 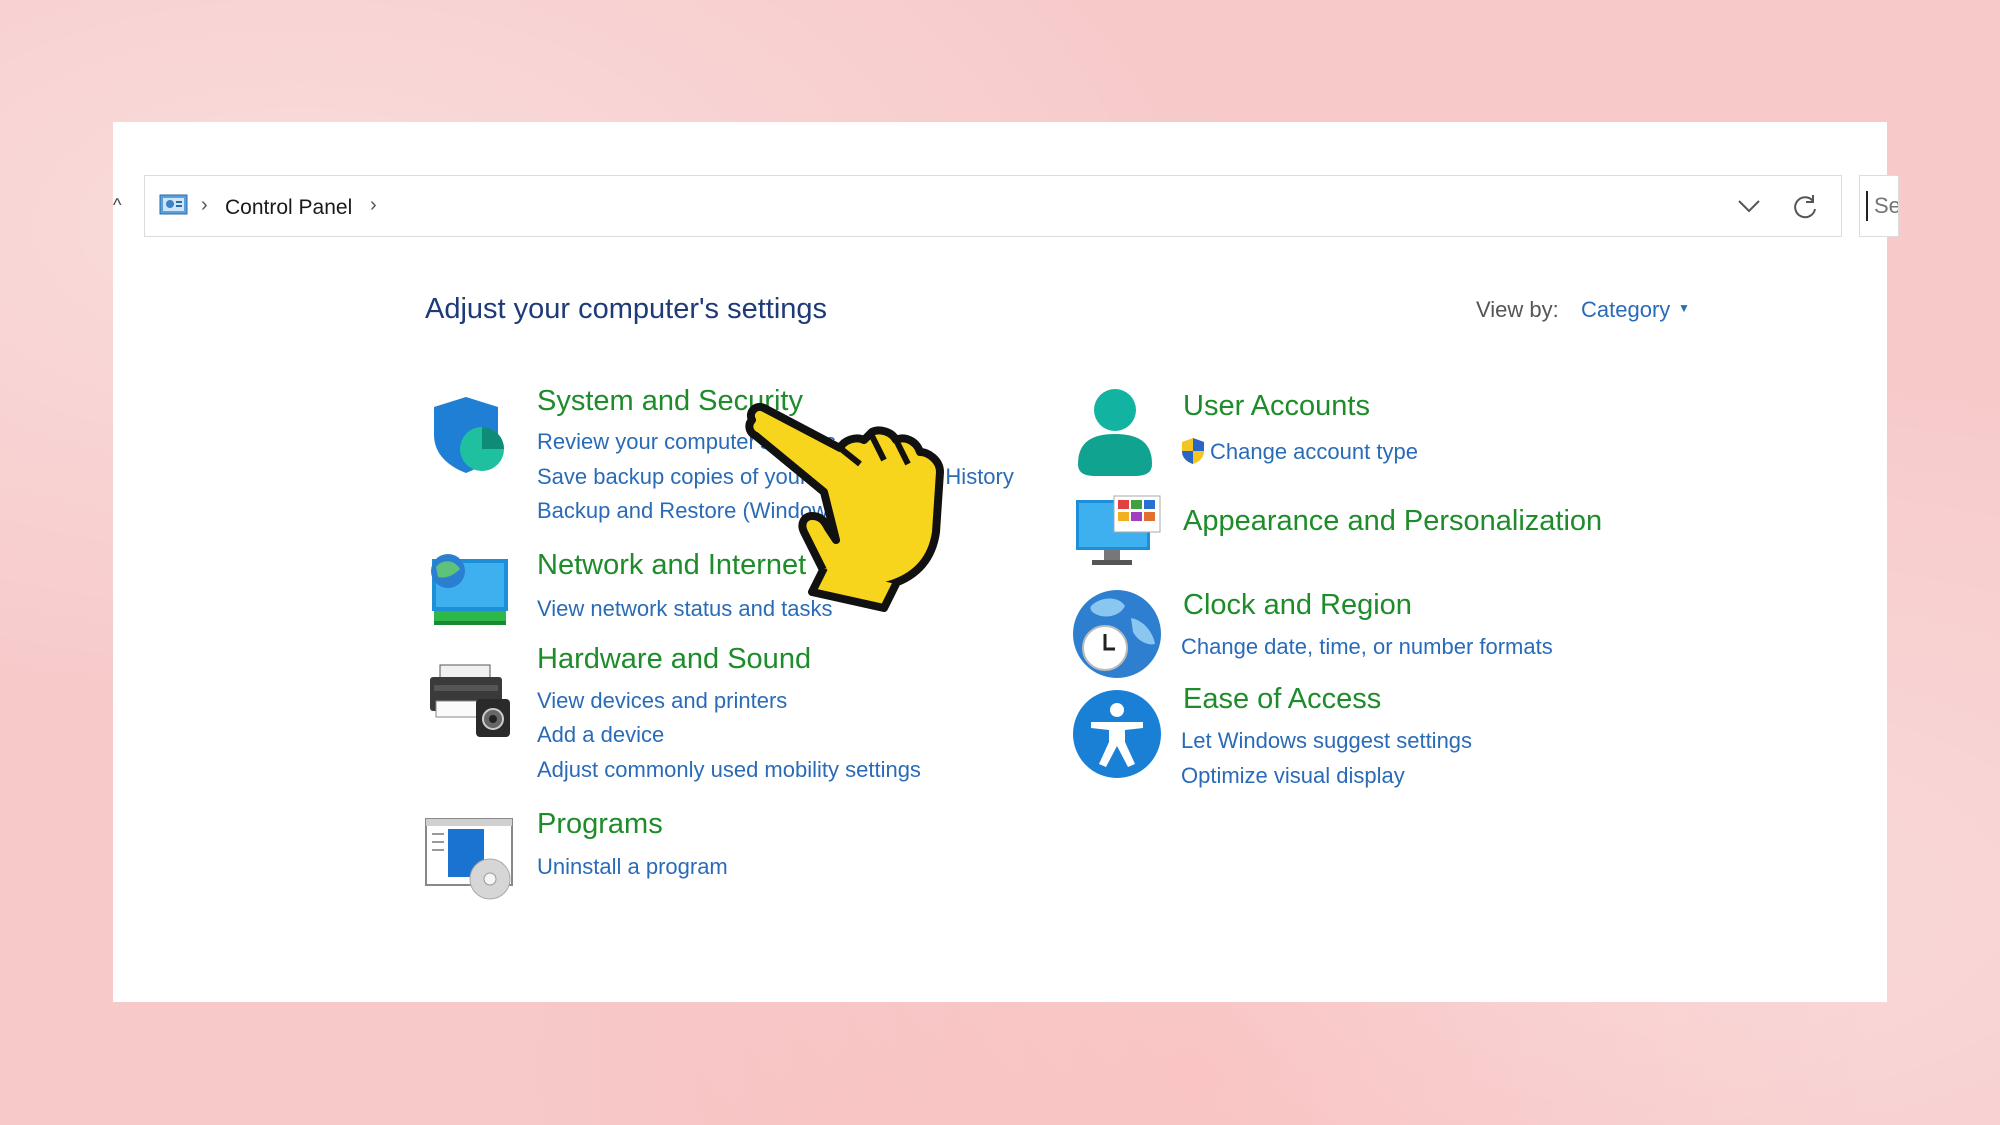 What do you see at coordinates (1276, 406) in the screenshot?
I see `category-user-accounts-title: User Accounts` at bounding box center [1276, 406].